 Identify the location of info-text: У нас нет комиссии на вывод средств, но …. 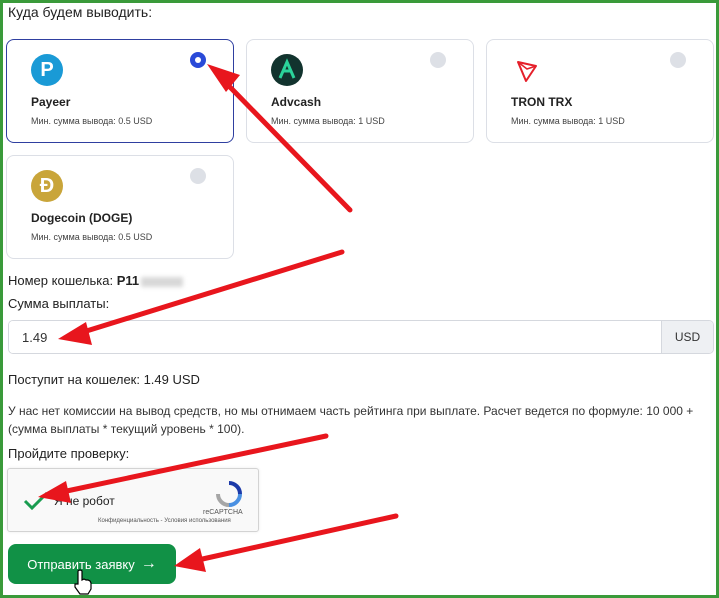
(351, 420).